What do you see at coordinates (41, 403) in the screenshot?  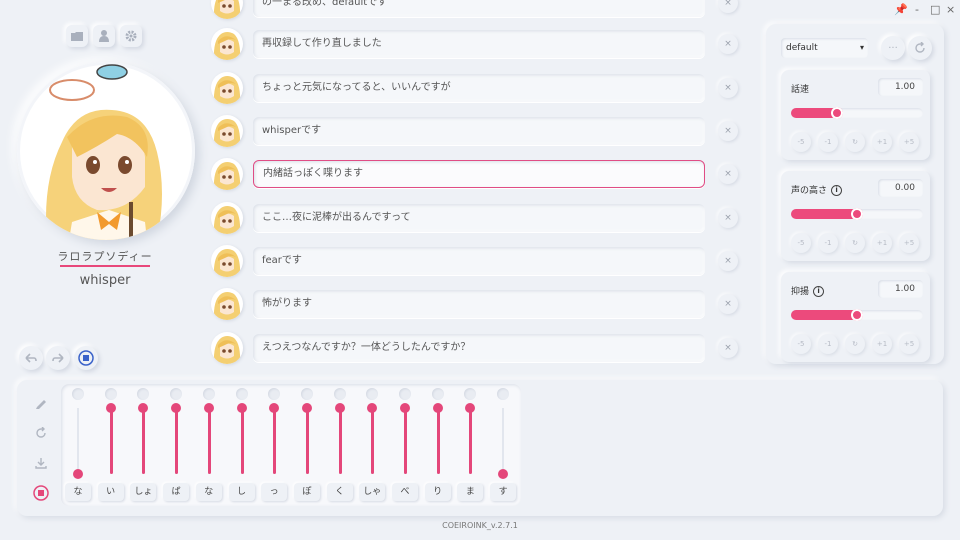 I see `edit-button` at bounding box center [41, 403].